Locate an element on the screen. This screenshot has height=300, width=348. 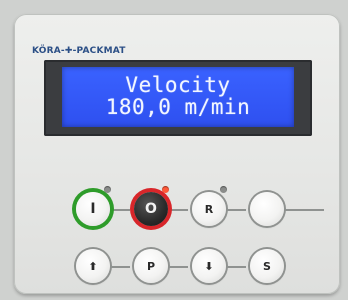
up-arrow-button: ⬆ is located at coordinates (93, 266).